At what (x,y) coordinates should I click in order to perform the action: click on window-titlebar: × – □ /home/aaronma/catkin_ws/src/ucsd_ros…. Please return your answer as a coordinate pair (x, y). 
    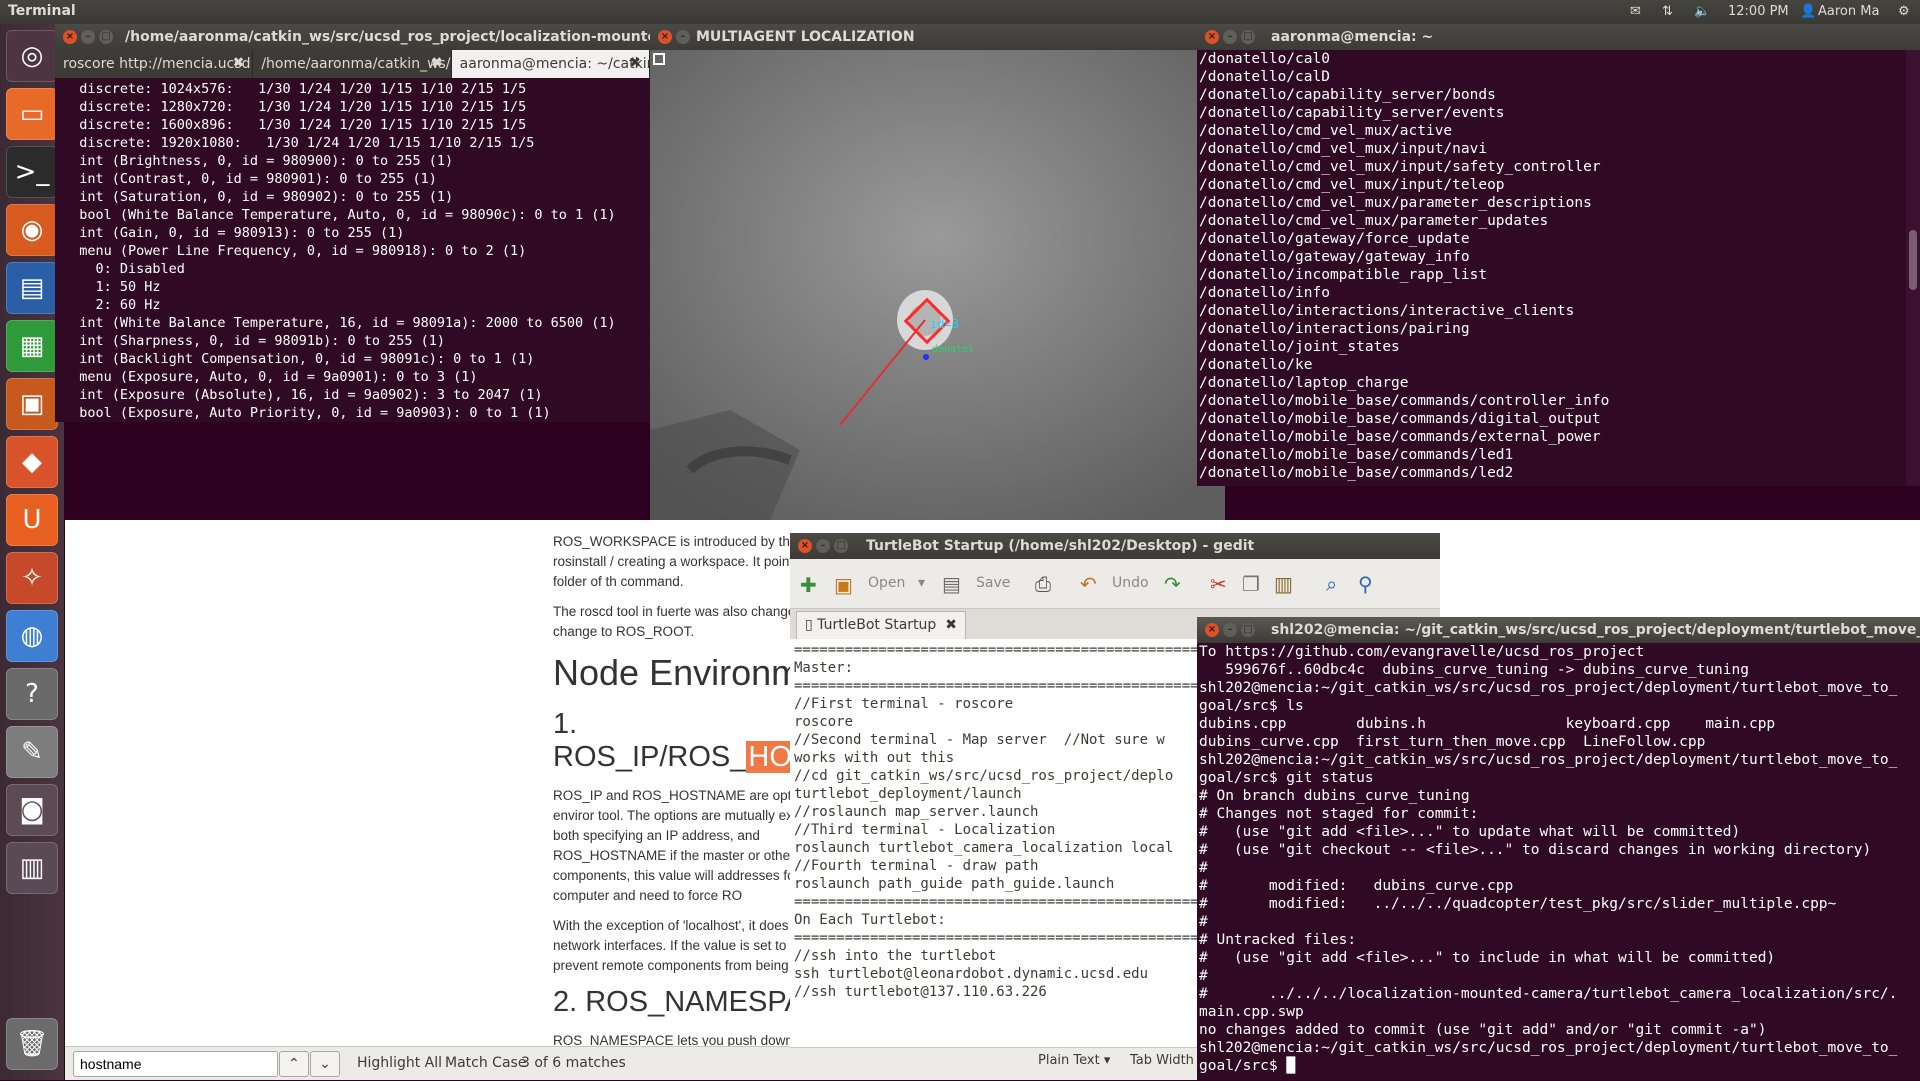
    Looking at the image, I should click on (352, 37).